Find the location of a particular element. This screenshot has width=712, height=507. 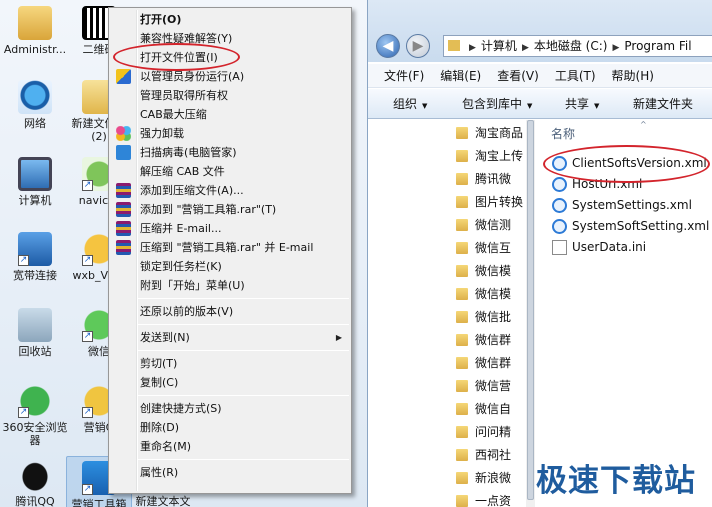

include-in-library-button: 包含到库中 ▼ is located at coordinates (497, 105).